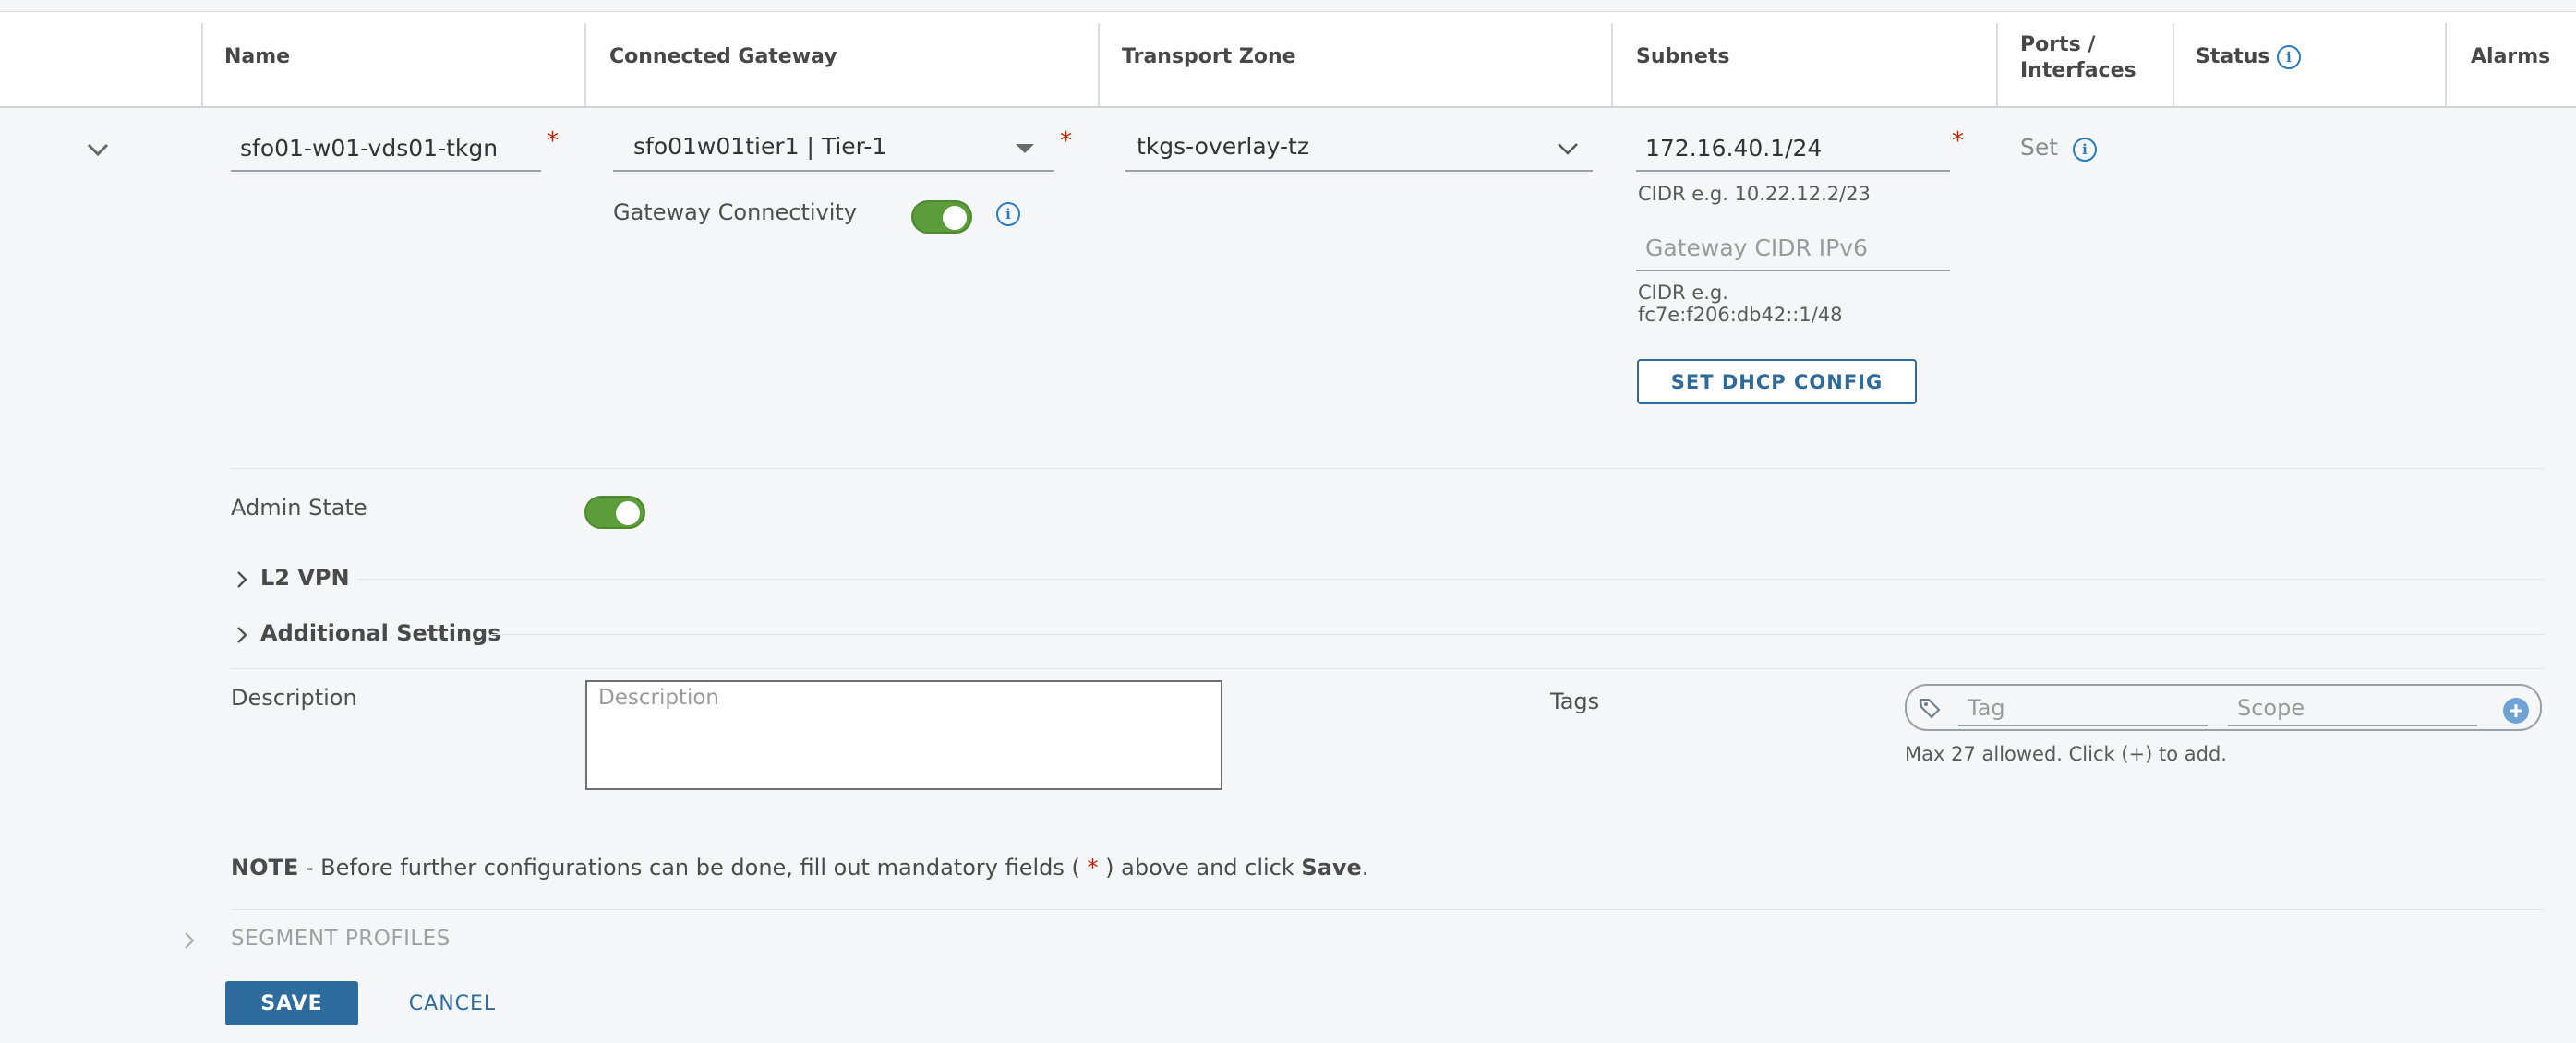 This screenshot has height=1043, width=2576. What do you see at coordinates (614, 512) in the screenshot?
I see `admin-state-toggle` at bounding box center [614, 512].